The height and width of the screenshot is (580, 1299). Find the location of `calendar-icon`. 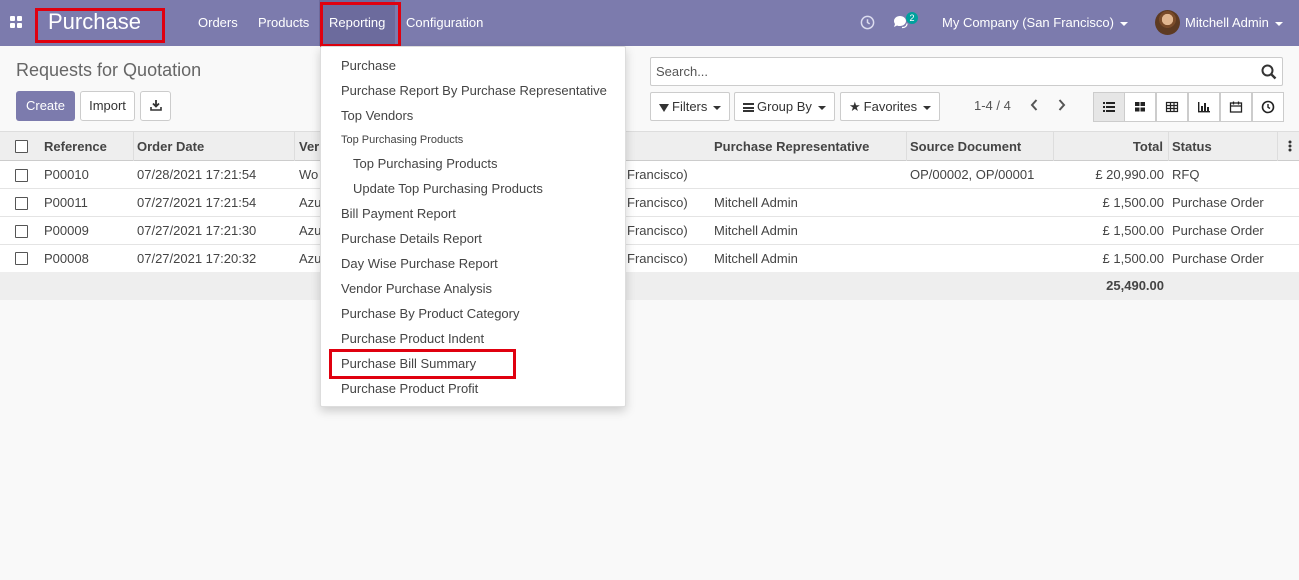

calendar-icon is located at coordinates (1236, 107).